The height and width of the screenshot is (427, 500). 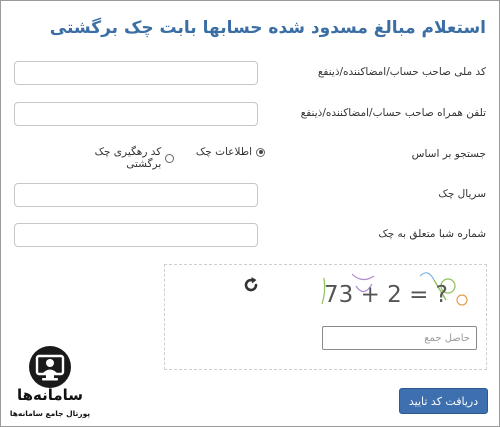 I want to click on radio-check-info: اطلاعات چک, so click(x=230, y=152).